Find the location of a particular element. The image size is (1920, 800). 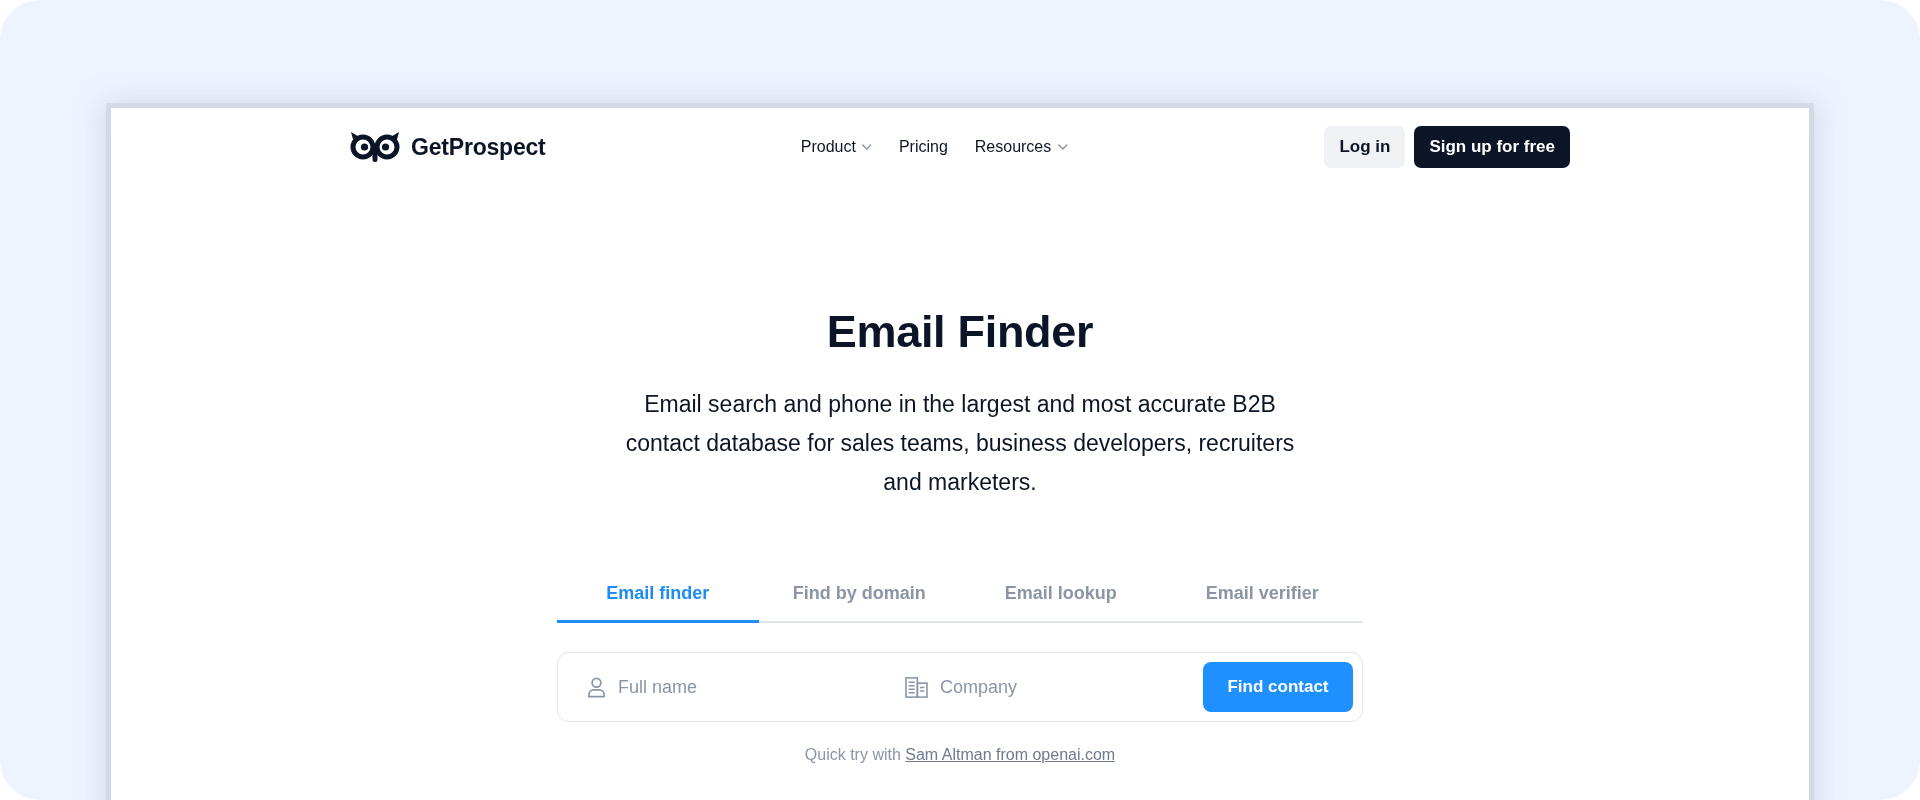

page-title: Email Finder is located at coordinates (960, 332).